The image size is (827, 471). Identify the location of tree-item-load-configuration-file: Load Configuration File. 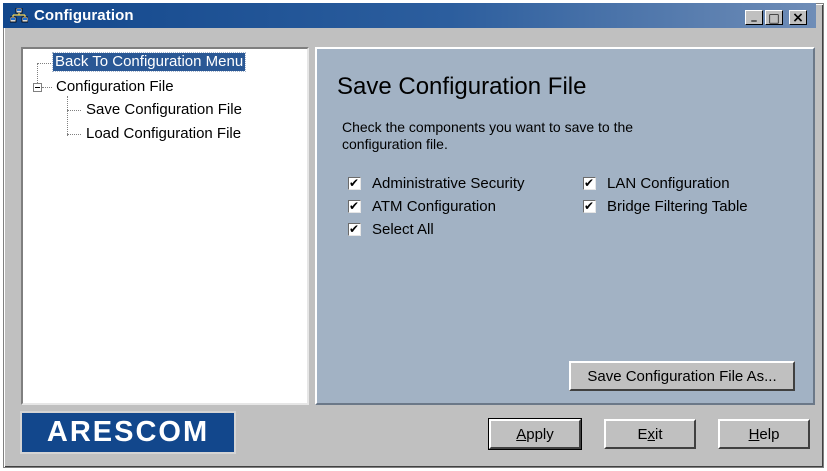
(163, 134).